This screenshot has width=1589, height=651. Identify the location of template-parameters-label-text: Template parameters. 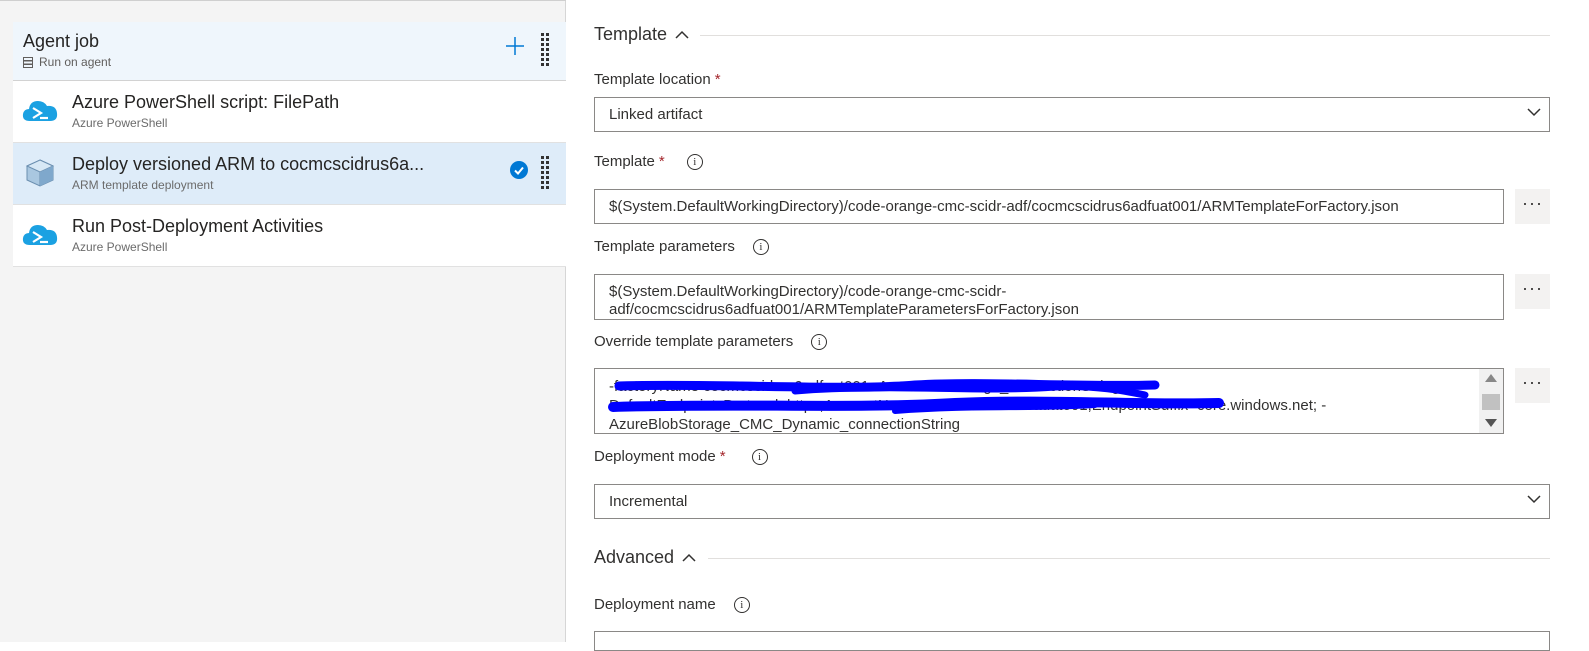
(664, 246).